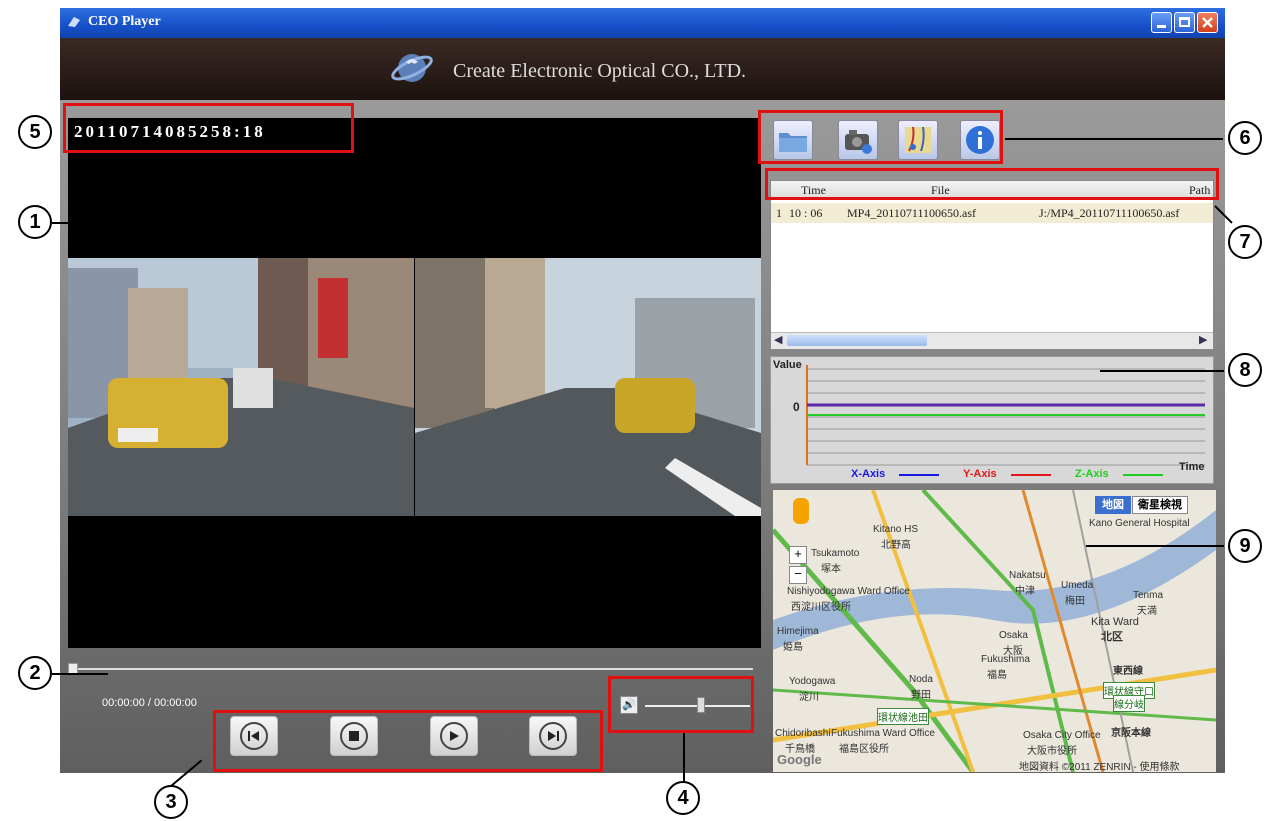 This screenshot has height=821, width=1276. Describe the element at coordinates (919, 475) in the screenshot. I see `legend-x-swatch` at that location.